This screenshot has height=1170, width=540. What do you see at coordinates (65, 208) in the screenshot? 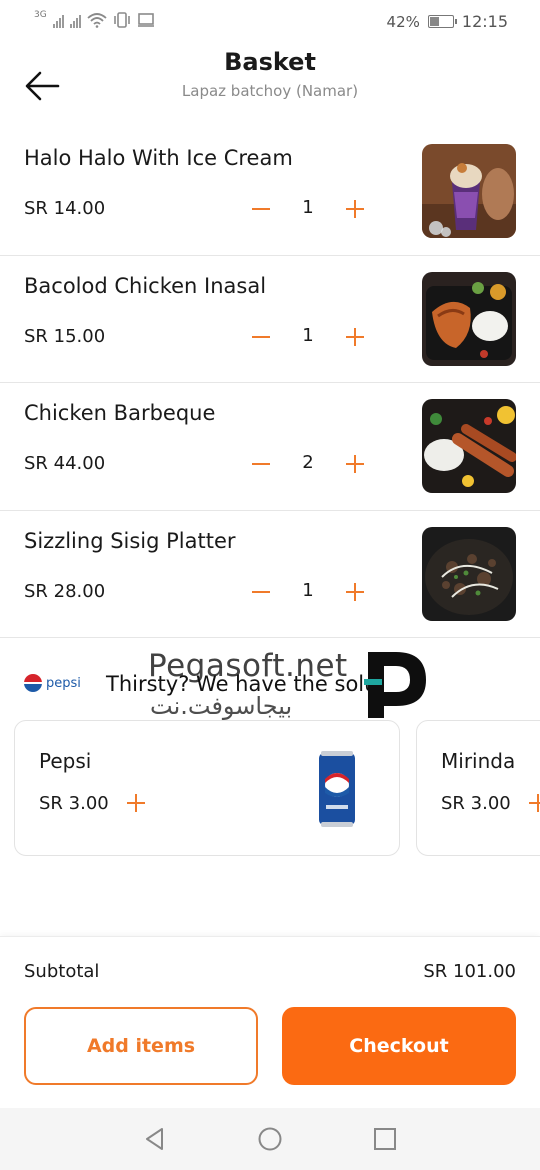
I see `item-price: SR 14.00` at bounding box center [65, 208].